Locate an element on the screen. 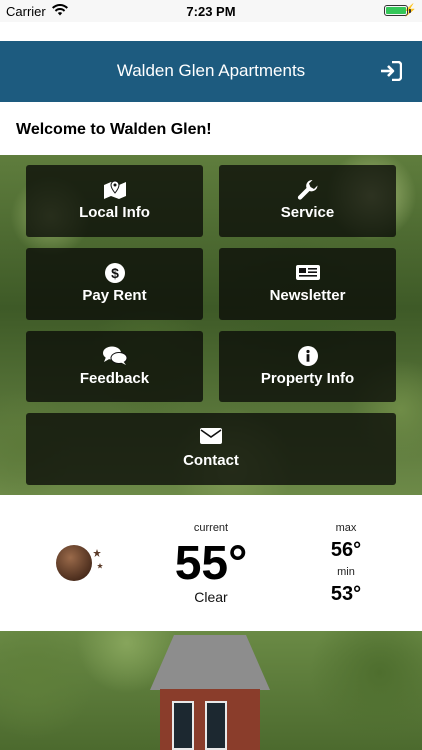 The height and width of the screenshot is (750, 422). moon-stars-icon is located at coordinates (80, 563).